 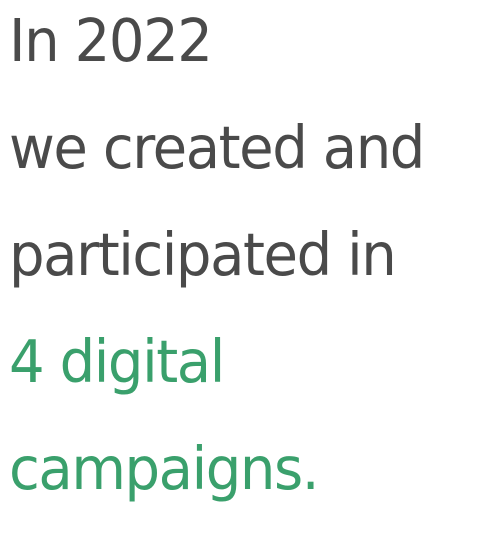 I want to click on statement-line-year: In 2022, so click(x=111, y=40).